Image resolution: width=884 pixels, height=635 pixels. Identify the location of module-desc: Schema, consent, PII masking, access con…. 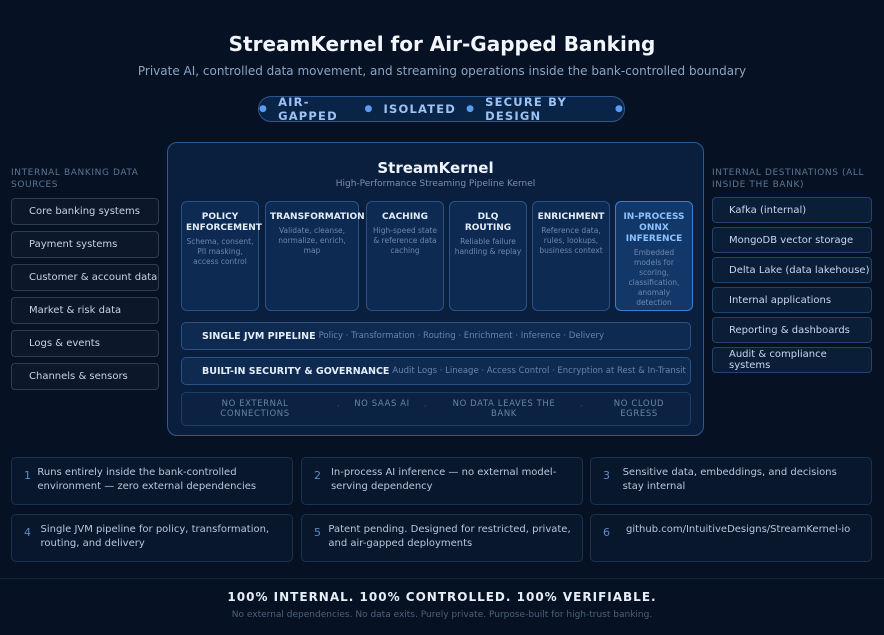
(220, 251).